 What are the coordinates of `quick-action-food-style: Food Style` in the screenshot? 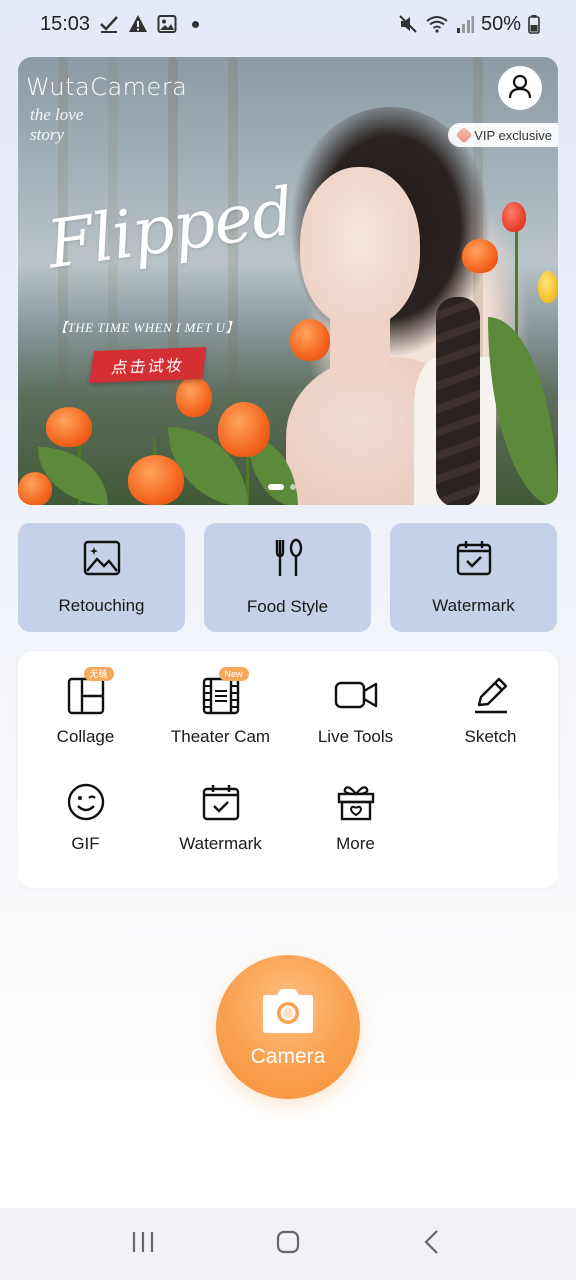 It's located at (287, 577).